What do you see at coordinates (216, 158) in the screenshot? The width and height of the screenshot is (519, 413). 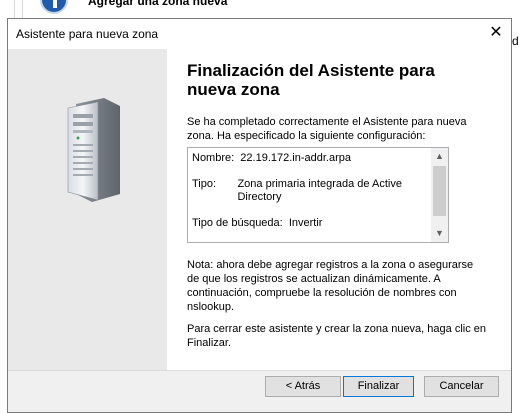 I see `summary-name-label: Nombre:` at bounding box center [216, 158].